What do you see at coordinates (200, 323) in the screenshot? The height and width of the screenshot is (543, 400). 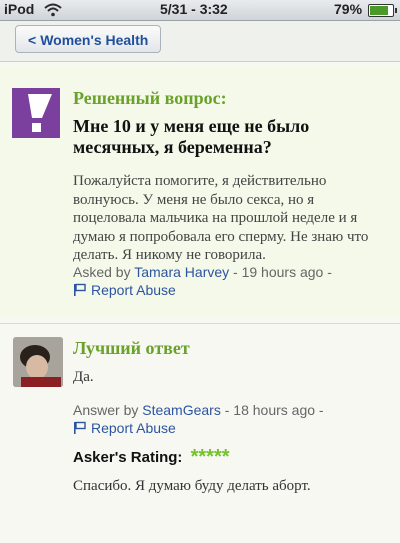 I see `section-divider` at bounding box center [200, 323].